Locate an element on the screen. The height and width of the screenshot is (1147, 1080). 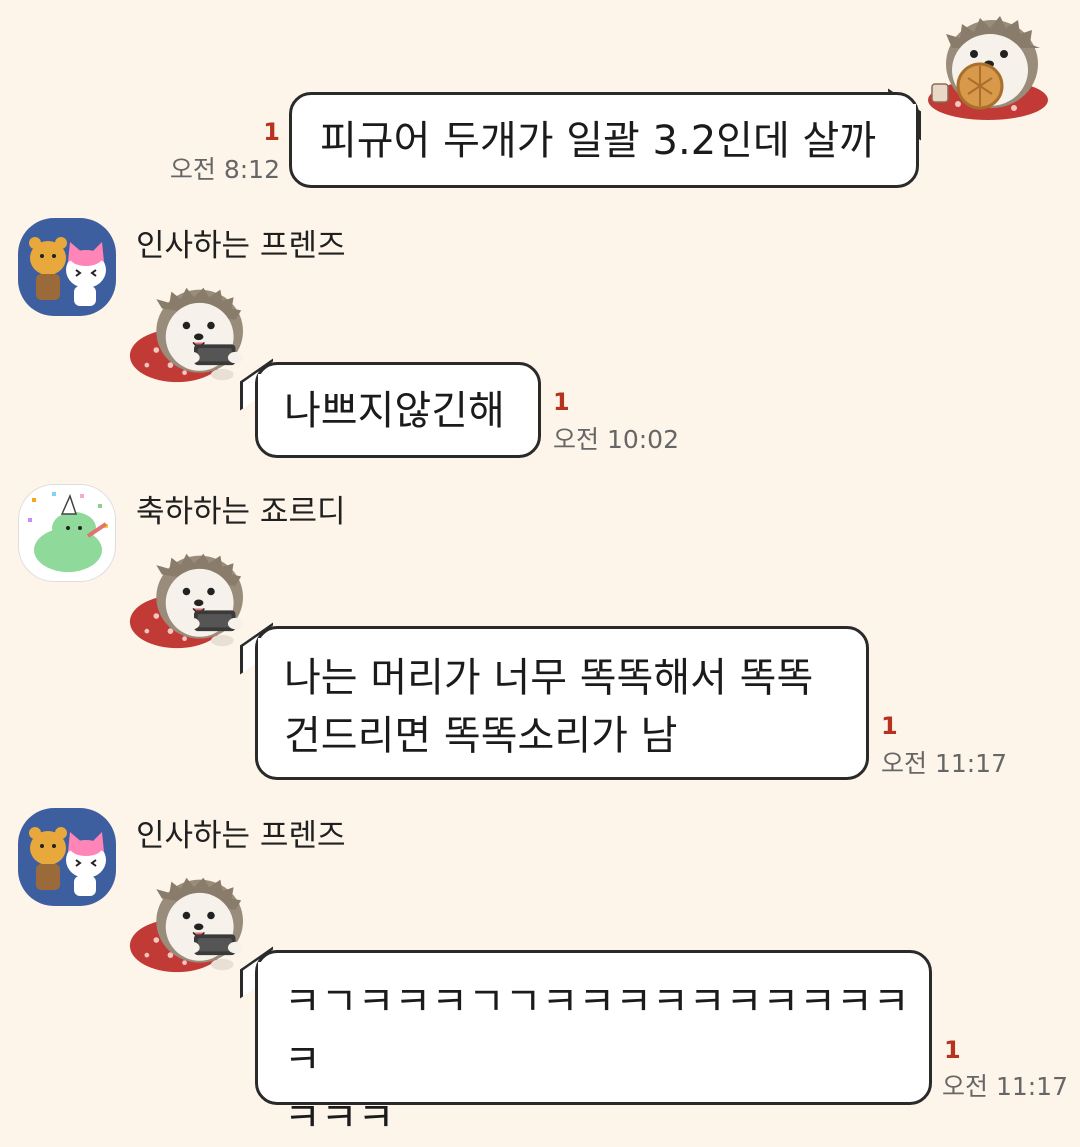
message-text: 피규어 두개가 일괄 3.2인데 살까 is located at coordinates (598, 141).